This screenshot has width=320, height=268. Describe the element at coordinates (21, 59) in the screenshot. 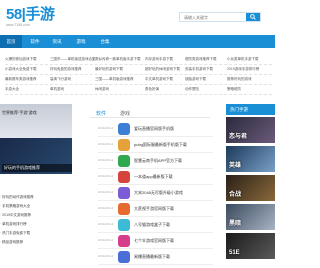

I see `keyword-link: 火爆的修仙游戏下载` at that location.